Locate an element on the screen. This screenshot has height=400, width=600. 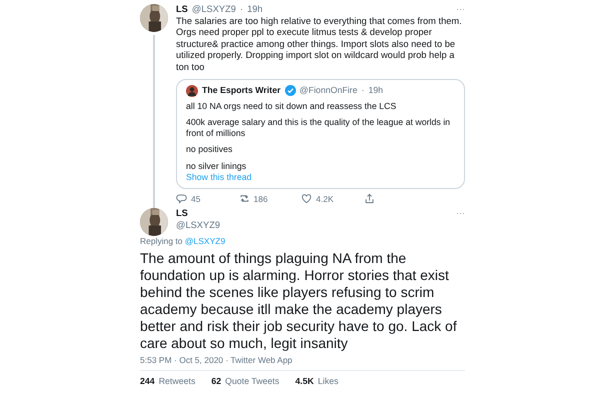
tweet-timestamp: 5:53 PM · Oct 5, 2020 · Twitter Web App is located at coordinates (217, 360).